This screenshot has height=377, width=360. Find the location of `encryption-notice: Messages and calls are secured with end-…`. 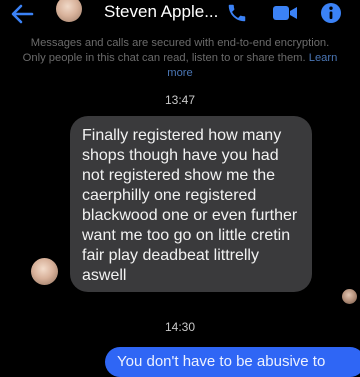

encryption-notice: Messages and calls are secured with end-… is located at coordinates (180, 58).